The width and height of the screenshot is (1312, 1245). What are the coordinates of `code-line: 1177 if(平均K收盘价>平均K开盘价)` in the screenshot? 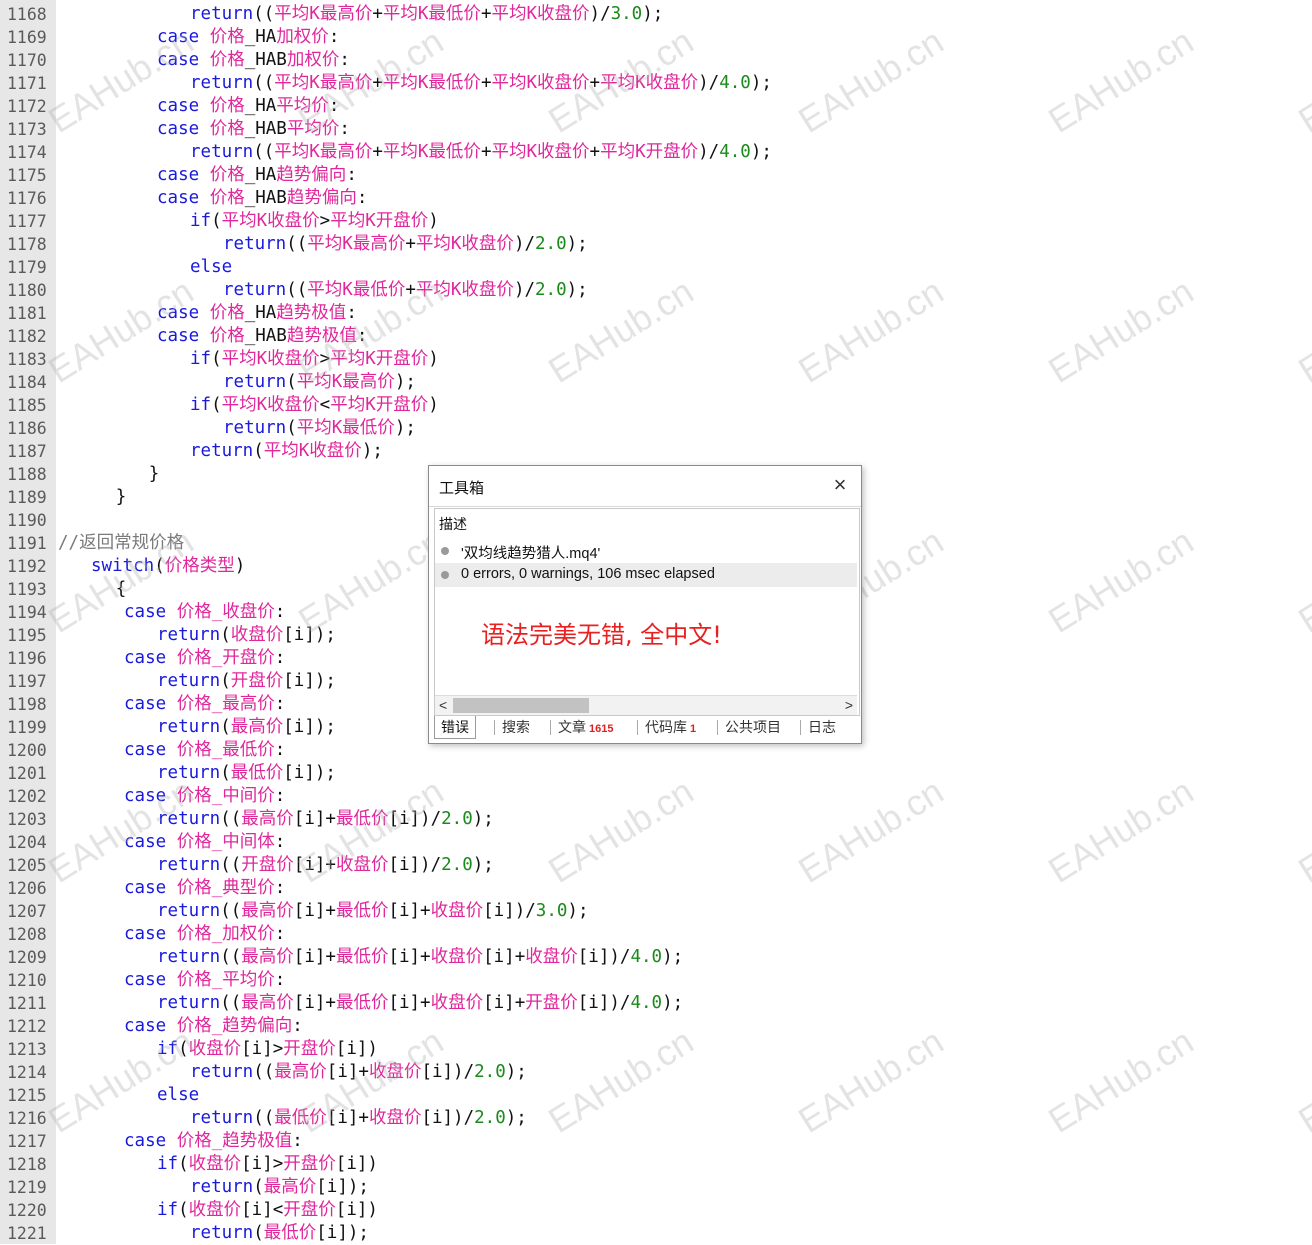 It's located at (656, 221).